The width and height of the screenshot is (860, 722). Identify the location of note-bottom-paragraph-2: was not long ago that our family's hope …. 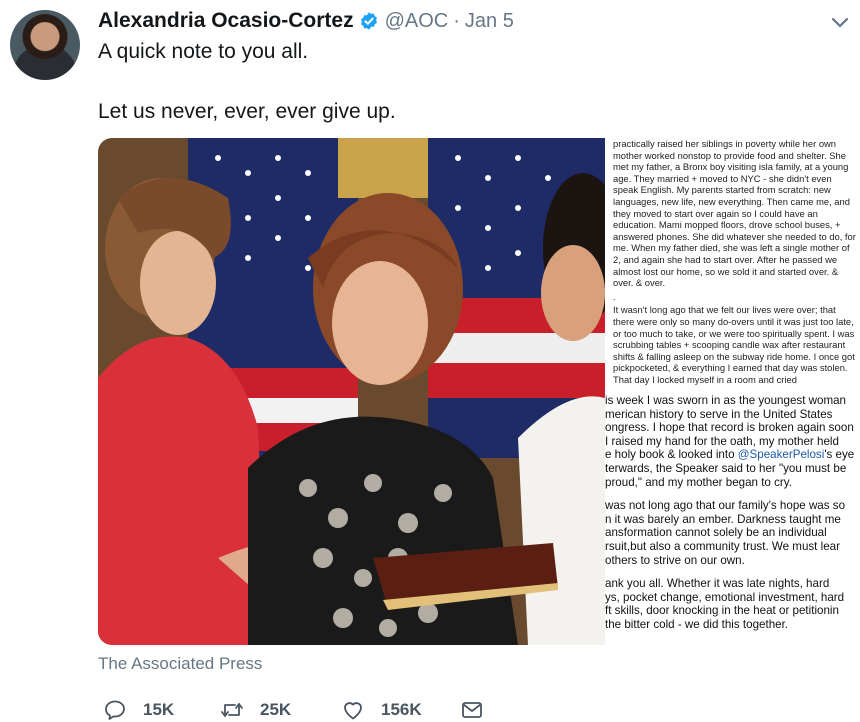
(730, 533).